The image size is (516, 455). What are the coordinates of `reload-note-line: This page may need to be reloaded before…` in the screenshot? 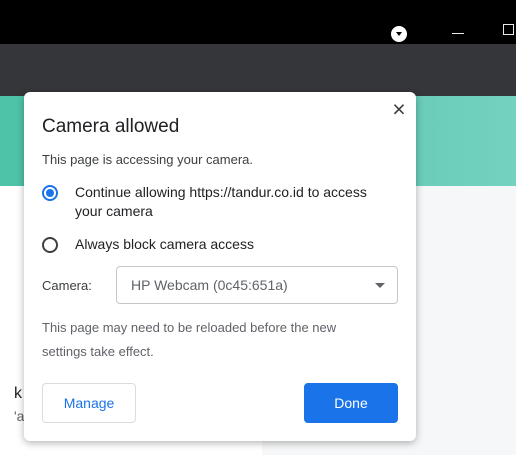 It's located at (189, 327).